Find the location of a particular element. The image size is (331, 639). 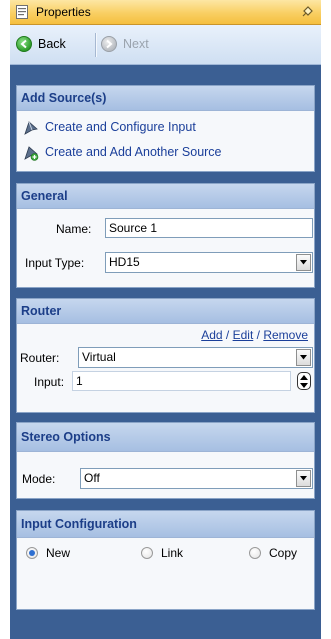

back-label: Back is located at coordinates (52, 44).